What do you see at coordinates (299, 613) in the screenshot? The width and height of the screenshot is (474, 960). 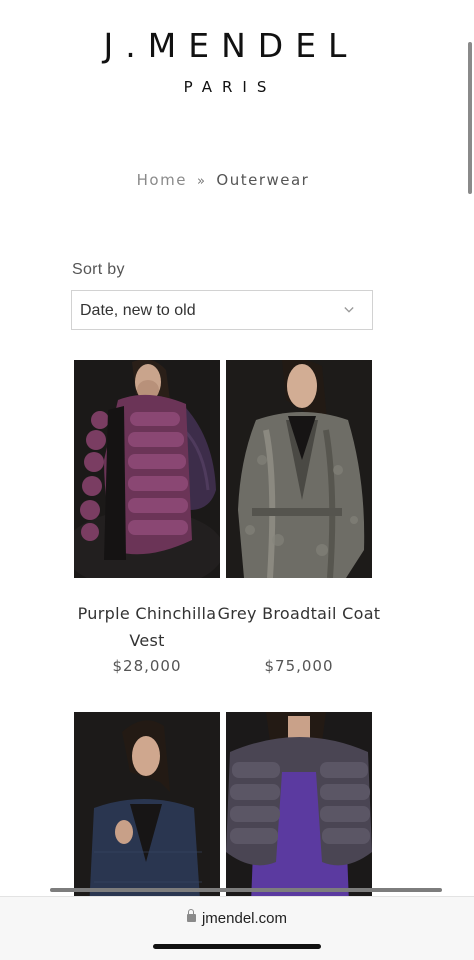 I see `product-title: Grey Broadtail Coat` at bounding box center [299, 613].